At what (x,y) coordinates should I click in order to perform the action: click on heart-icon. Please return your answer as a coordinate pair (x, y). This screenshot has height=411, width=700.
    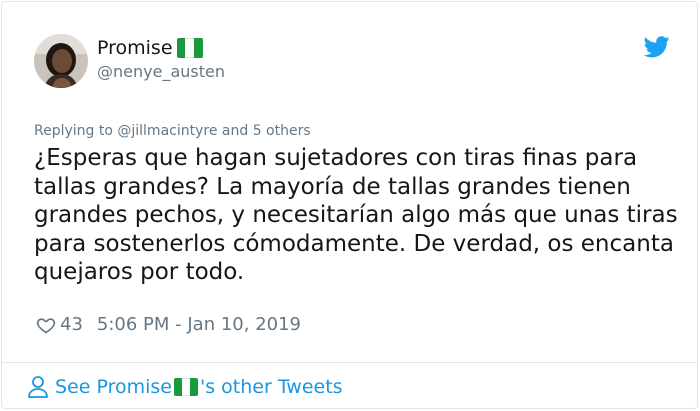
    Looking at the image, I should click on (46, 325).